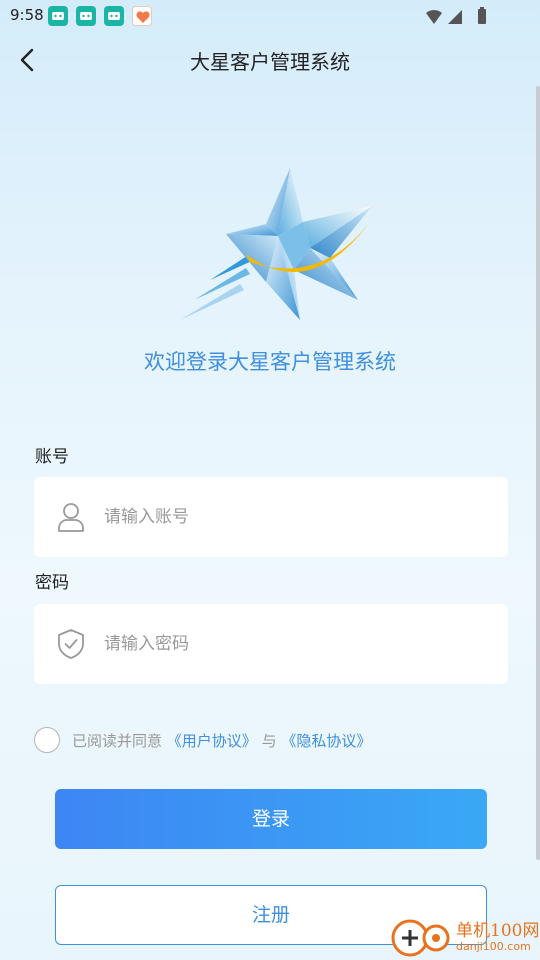 This screenshot has width=540, height=960. What do you see at coordinates (420, 938) in the screenshot?
I see `watermark-logo-icon` at bounding box center [420, 938].